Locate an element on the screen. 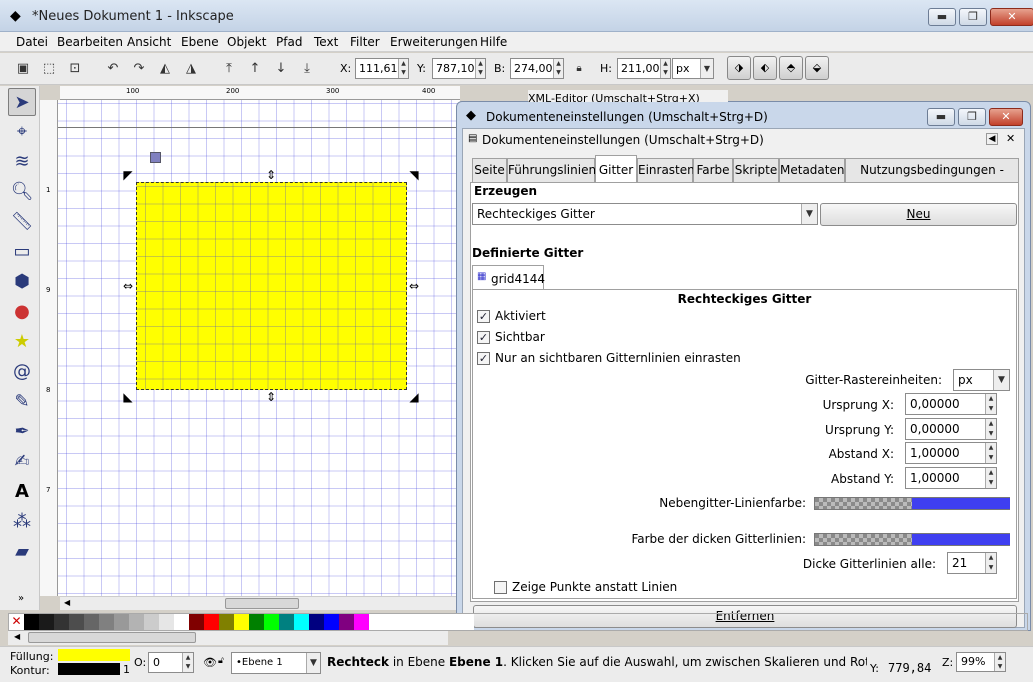  menu-text: Text is located at coordinates (326, 42).